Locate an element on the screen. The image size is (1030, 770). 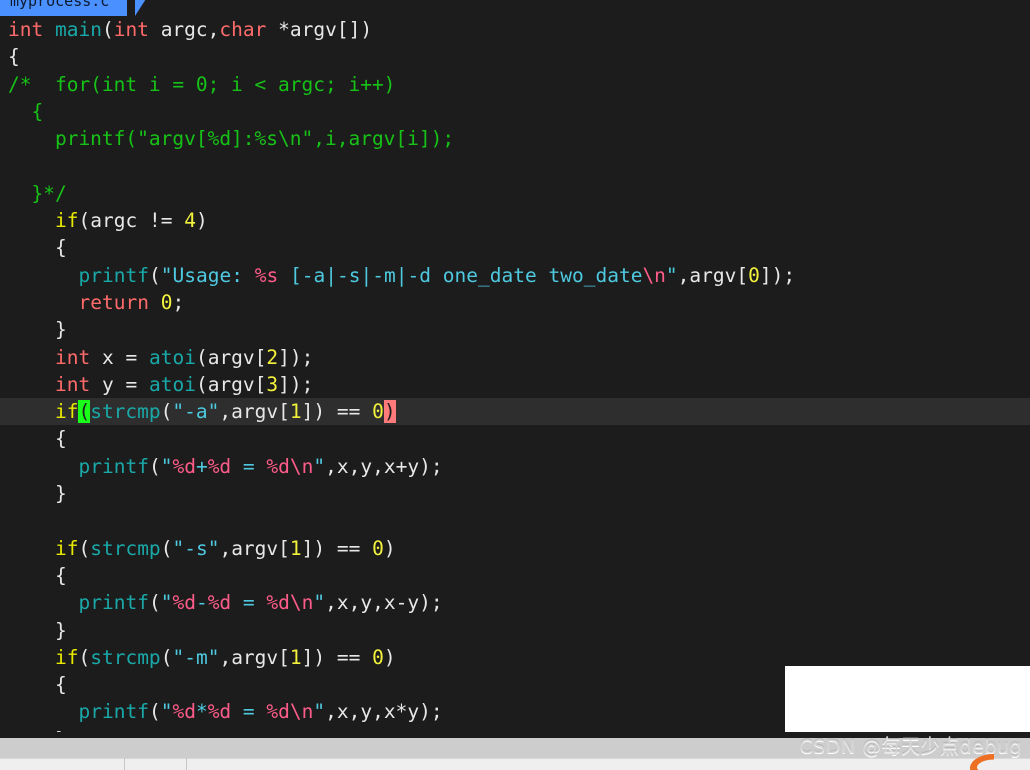
code-line: }*/ is located at coordinates (515, 193).